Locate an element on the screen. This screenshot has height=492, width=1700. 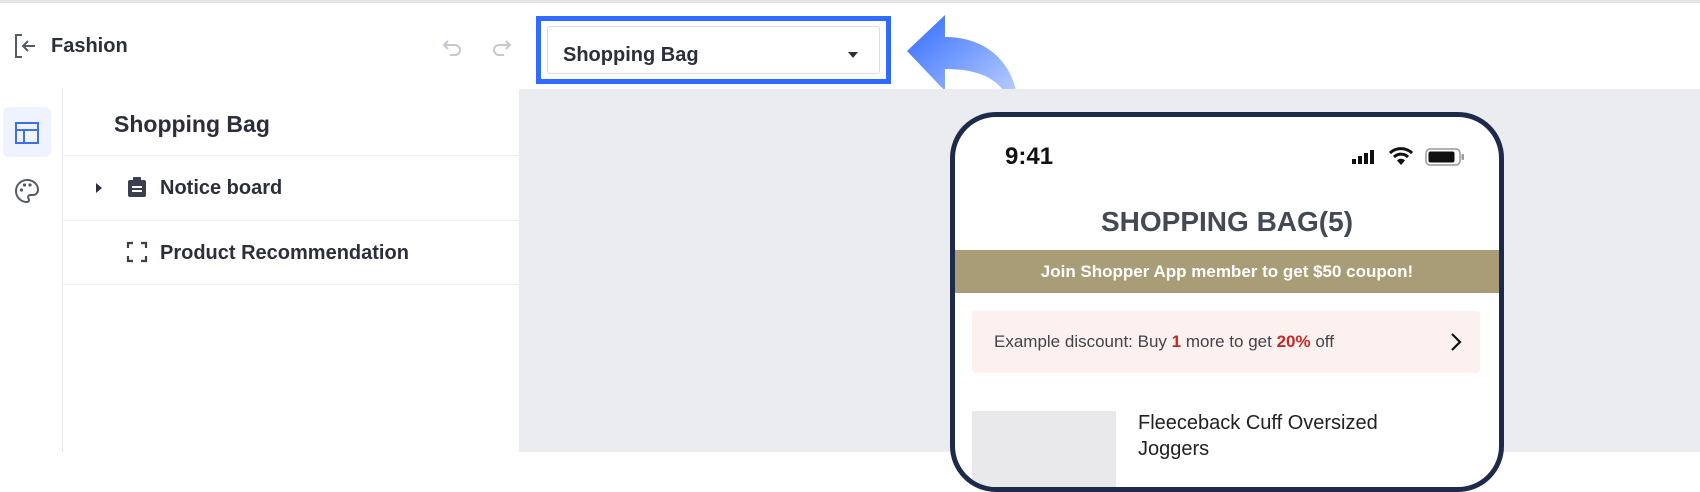
left-rail is located at coordinates (31, 270).